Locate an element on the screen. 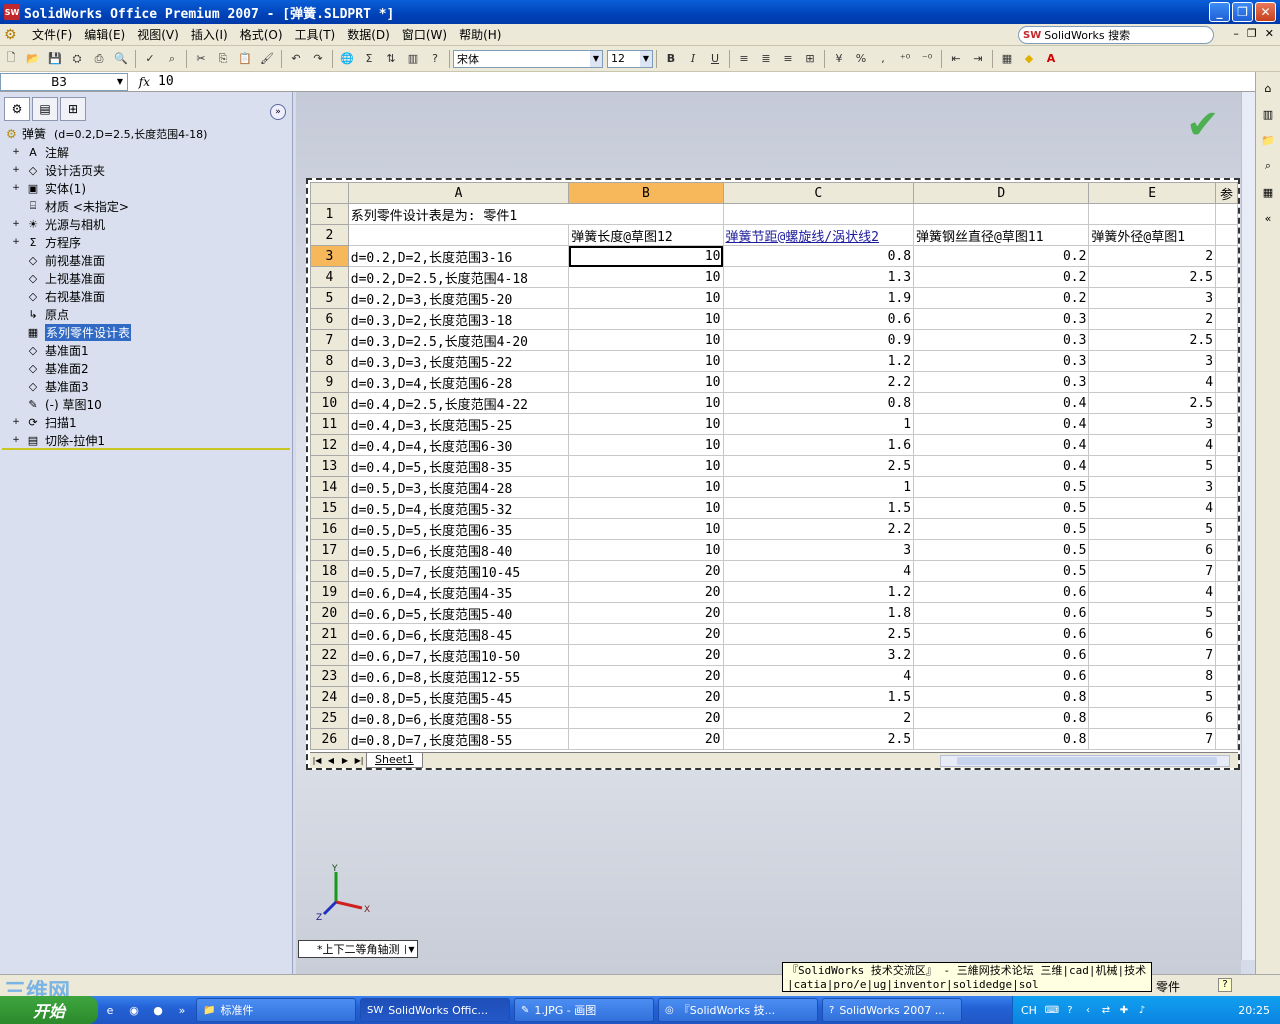 The width and height of the screenshot is (1280, 1024). name-box: B3 ▼ is located at coordinates (64, 81).